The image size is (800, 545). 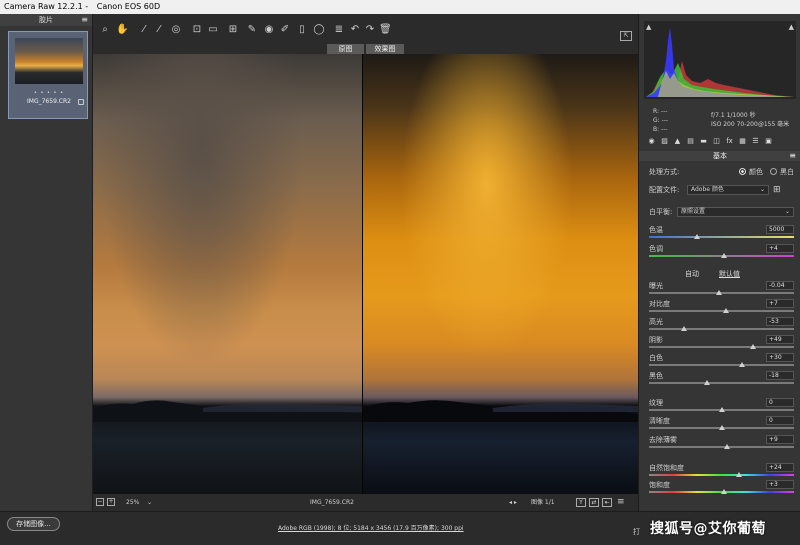 I want to click on tab-hsl-icon: ▤, so click(x=690, y=141).